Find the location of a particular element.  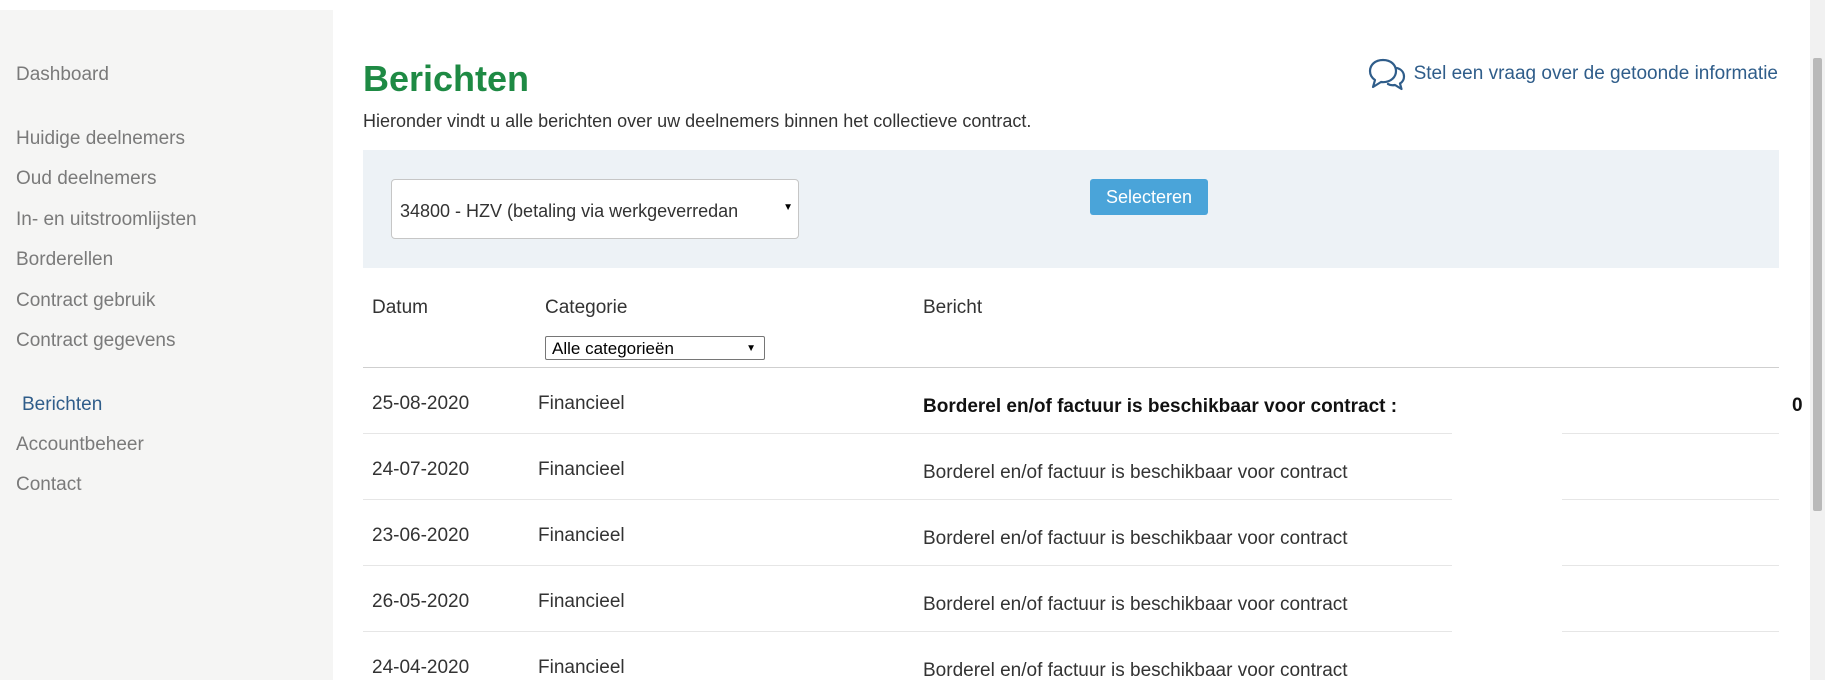

row-date: 24-07-2020 is located at coordinates (421, 469).